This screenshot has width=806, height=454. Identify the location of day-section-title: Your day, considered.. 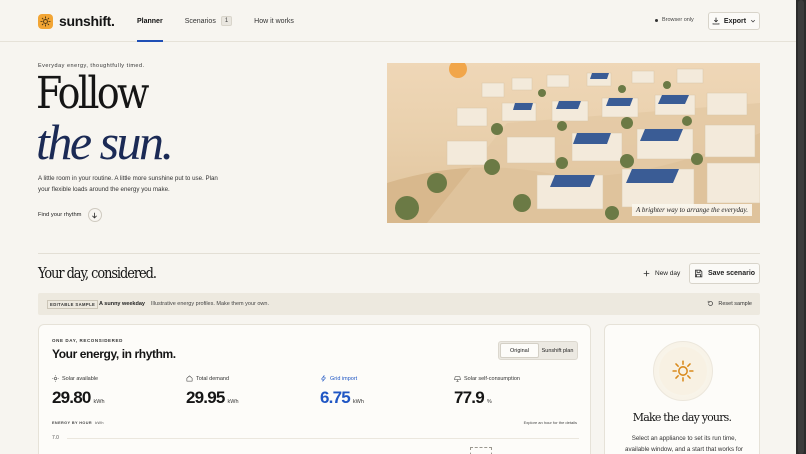
(97, 273).